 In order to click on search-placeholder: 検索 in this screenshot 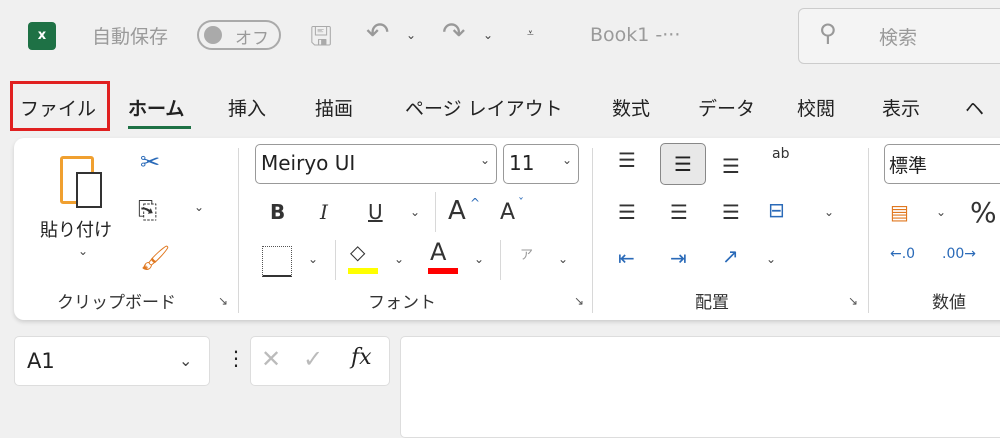, I will do `click(898, 38)`.